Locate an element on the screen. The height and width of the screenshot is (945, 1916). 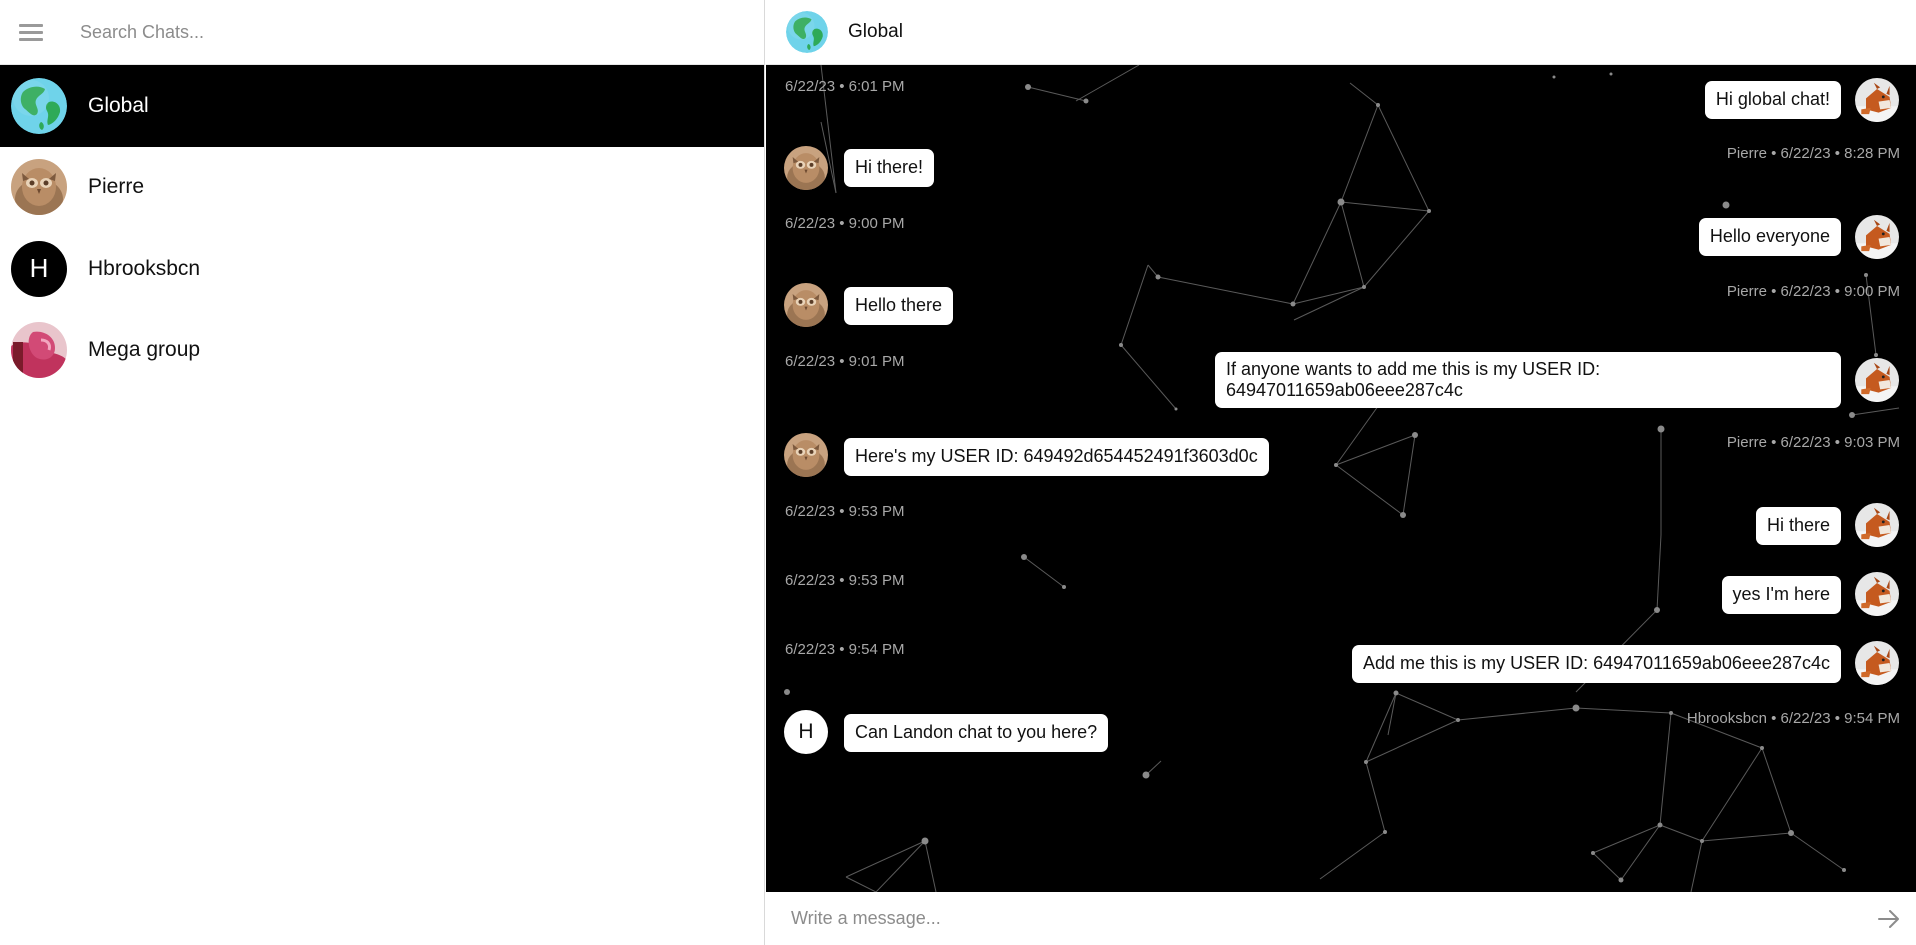
message-timestamp: 6/22/23 • 9:54 PM is located at coordinates (845, 649).